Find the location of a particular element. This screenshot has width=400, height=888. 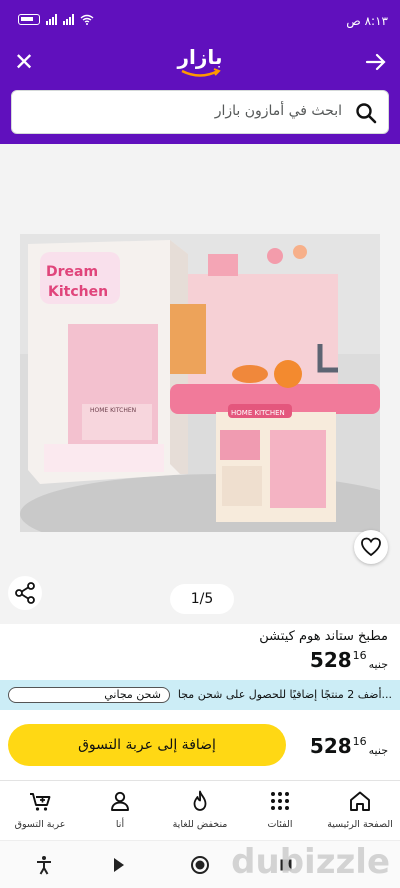

product-title: مطبخ ستاند هوم كيتشن is located at coordinates (323, 636).